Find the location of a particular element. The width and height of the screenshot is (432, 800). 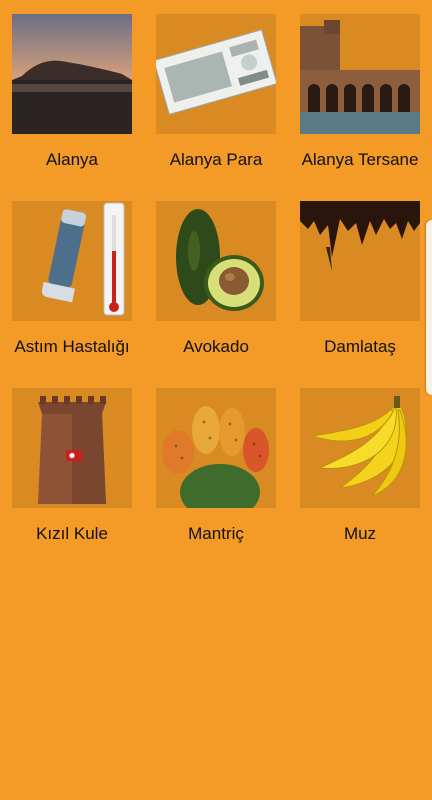

grid-item-kizil-kule: Kızıl Kule is located at coordinates (72, 467).